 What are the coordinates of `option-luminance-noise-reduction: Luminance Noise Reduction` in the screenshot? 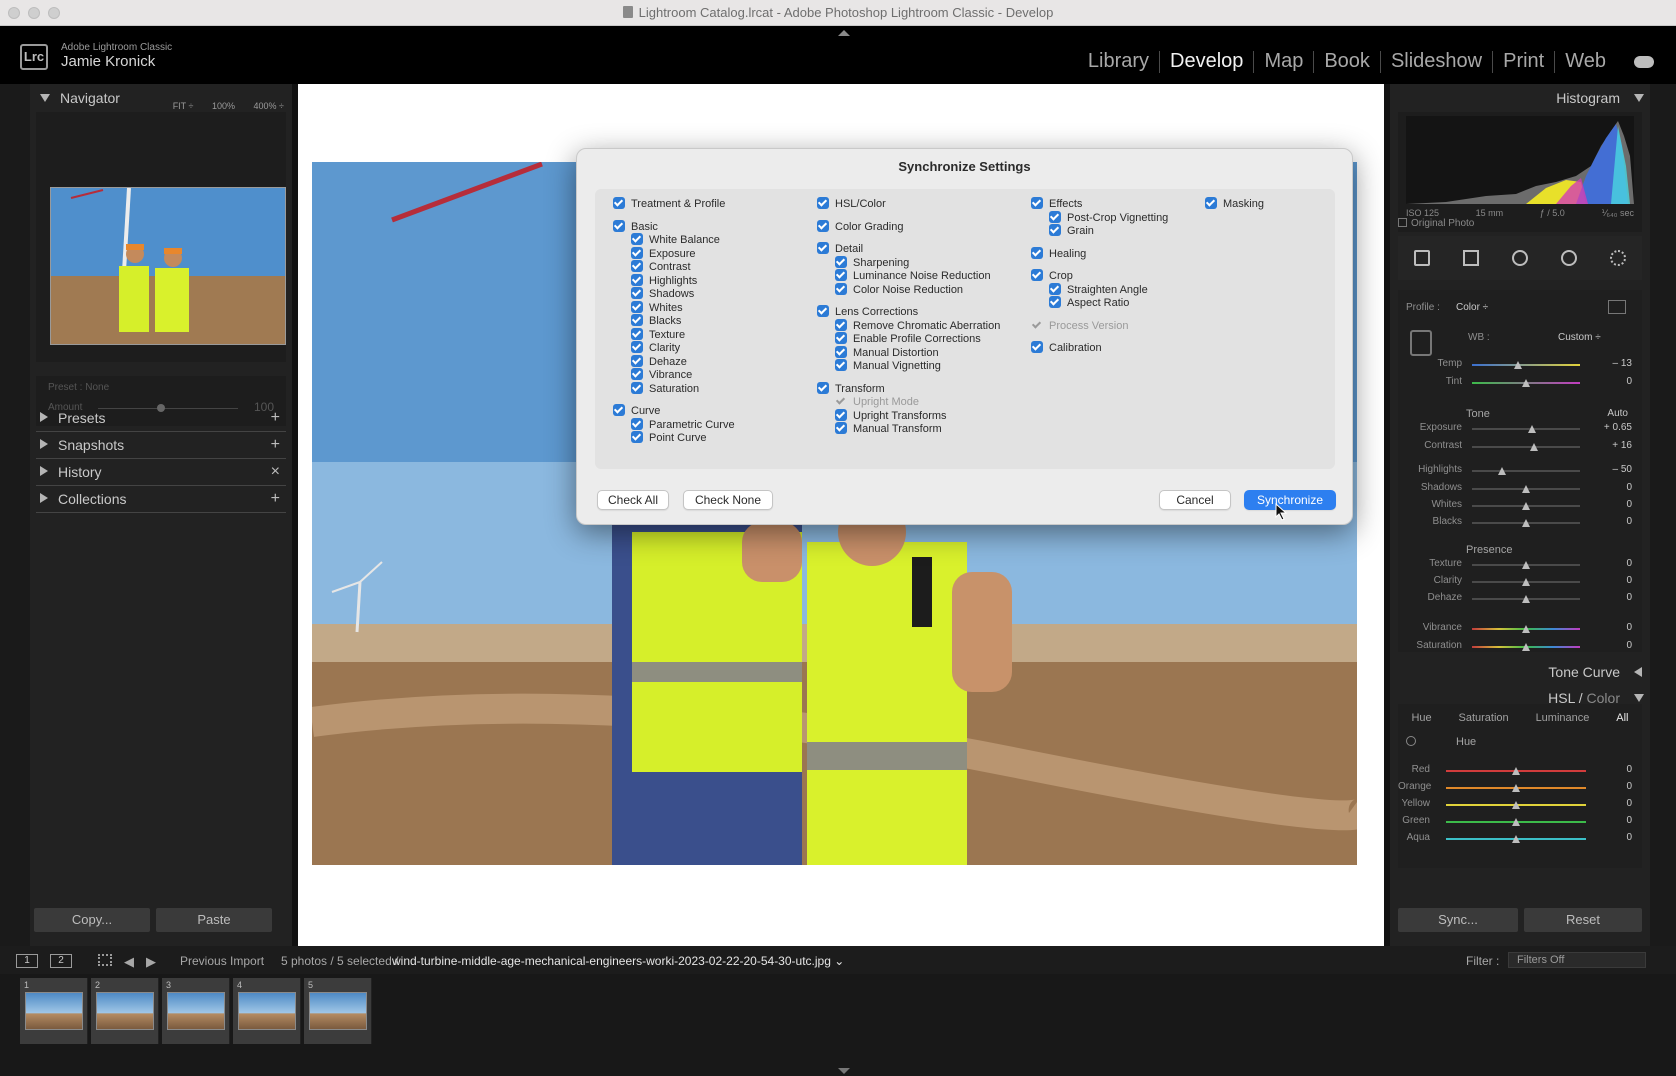 It's located at (913, 276).